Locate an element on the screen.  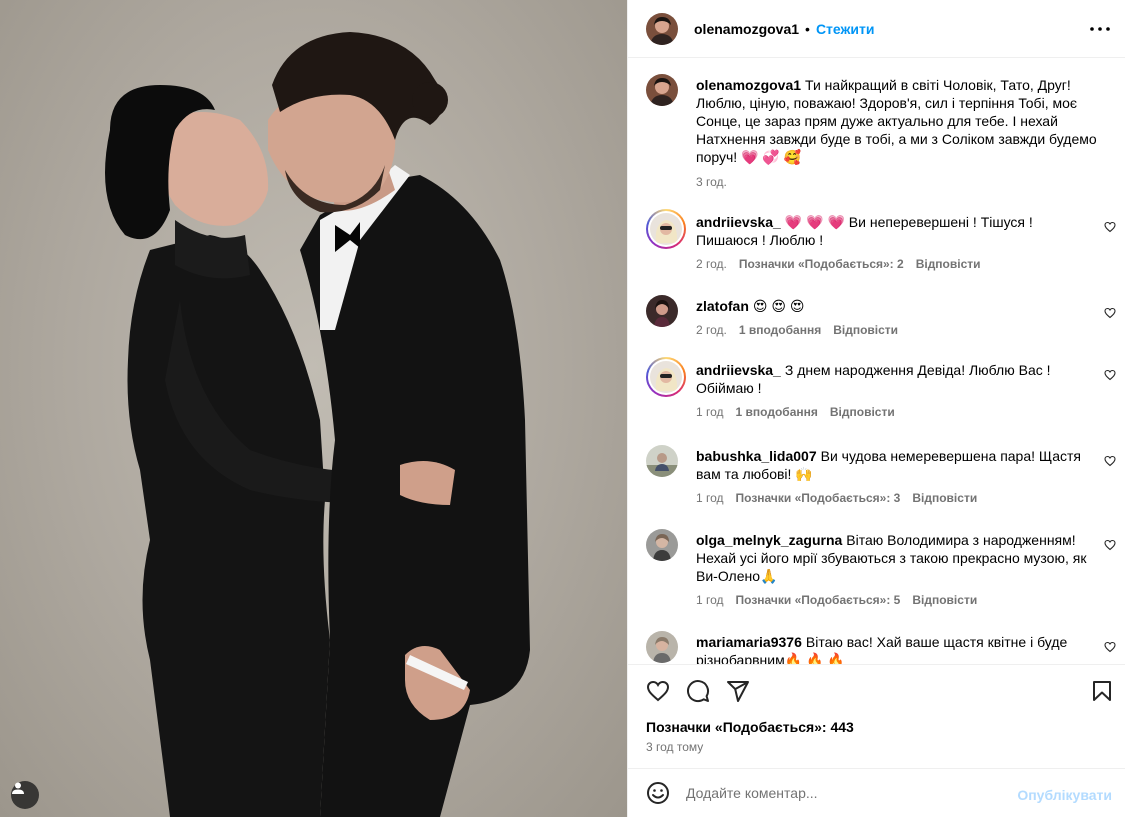
author-username: olenamozgova1 is located at coordinates (746, 29).